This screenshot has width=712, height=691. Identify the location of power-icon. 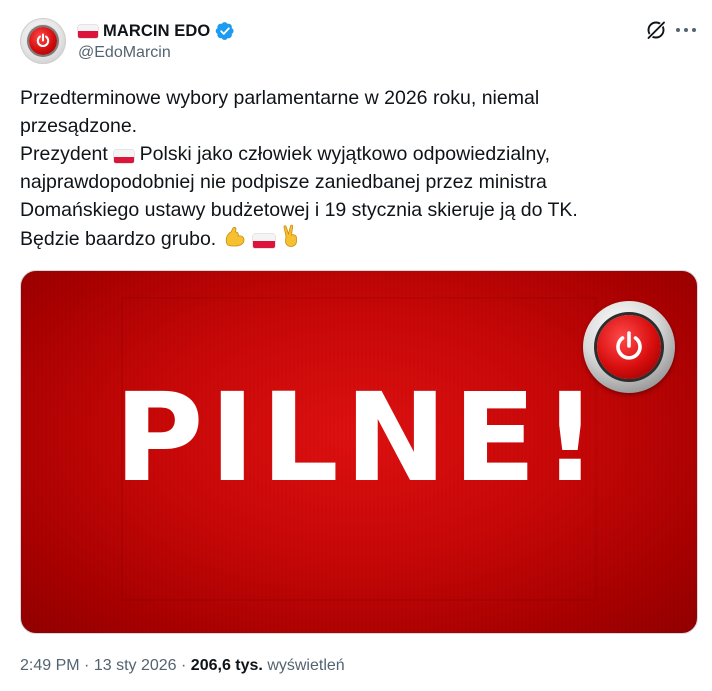
(43, 41).